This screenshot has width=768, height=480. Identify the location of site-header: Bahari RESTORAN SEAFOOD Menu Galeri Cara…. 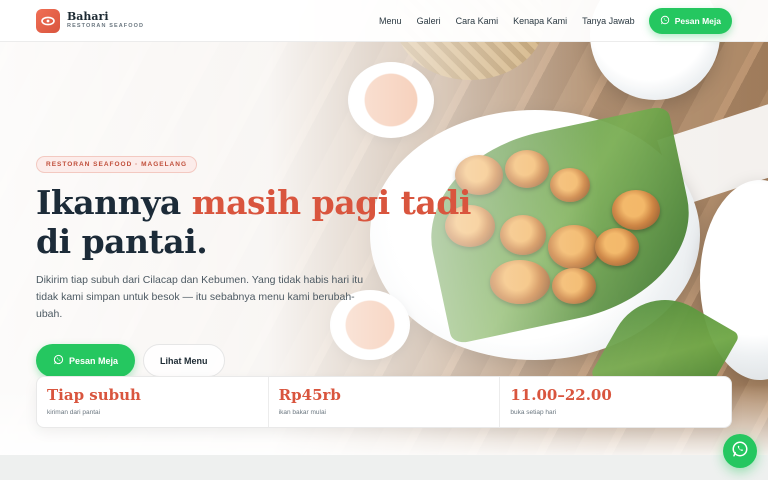
(384, 21).